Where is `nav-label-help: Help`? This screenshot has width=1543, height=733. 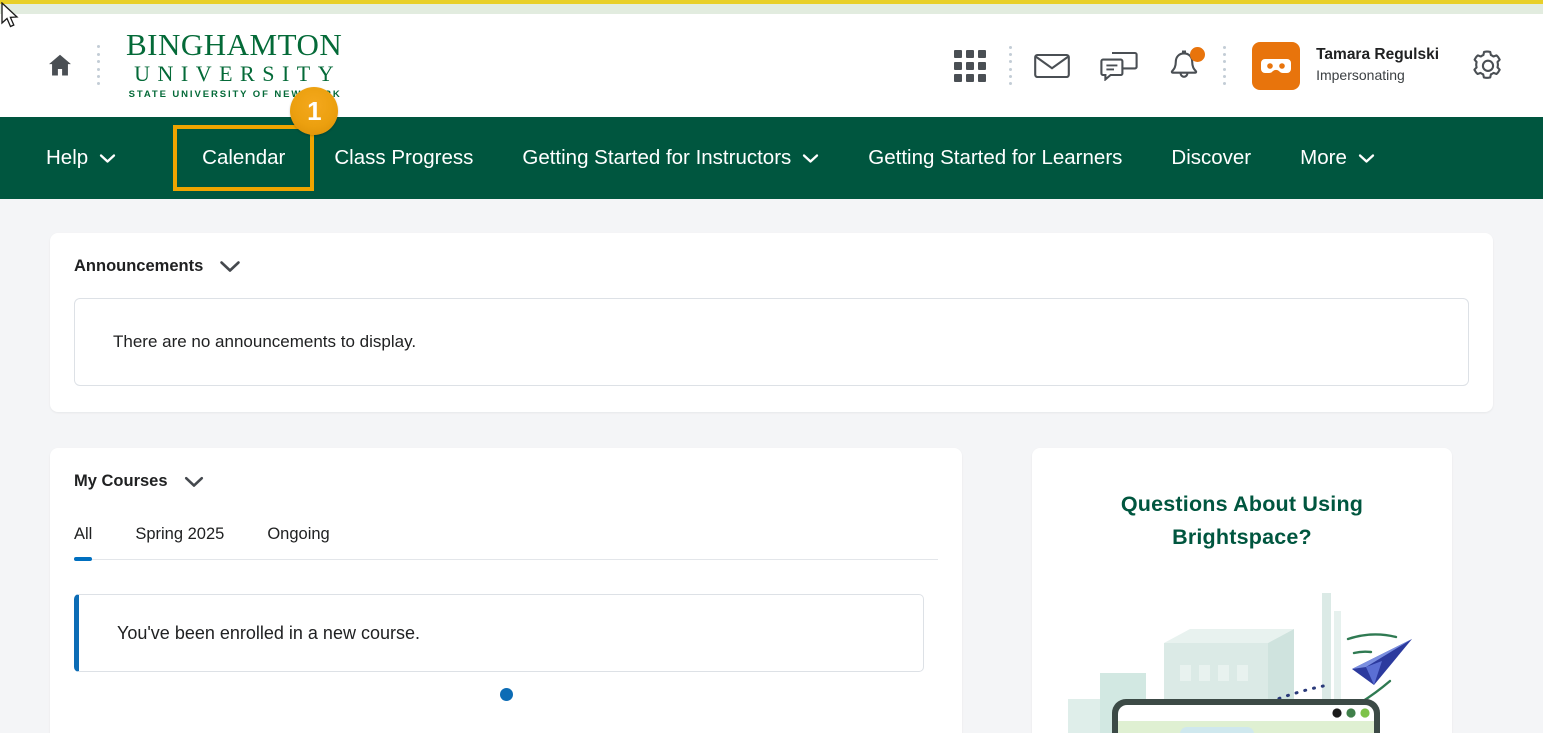
nav-label-help: Help is located at coordinates (67, 157).